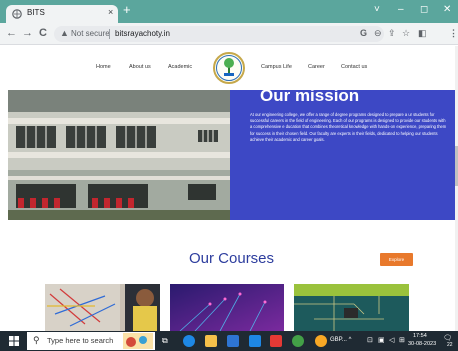 Image resolution: width=458 pixels, height=351 pixels. Describe the element at coordinates (447, 10) in the screenshot. I see `close-window-button: ✕` at that location.